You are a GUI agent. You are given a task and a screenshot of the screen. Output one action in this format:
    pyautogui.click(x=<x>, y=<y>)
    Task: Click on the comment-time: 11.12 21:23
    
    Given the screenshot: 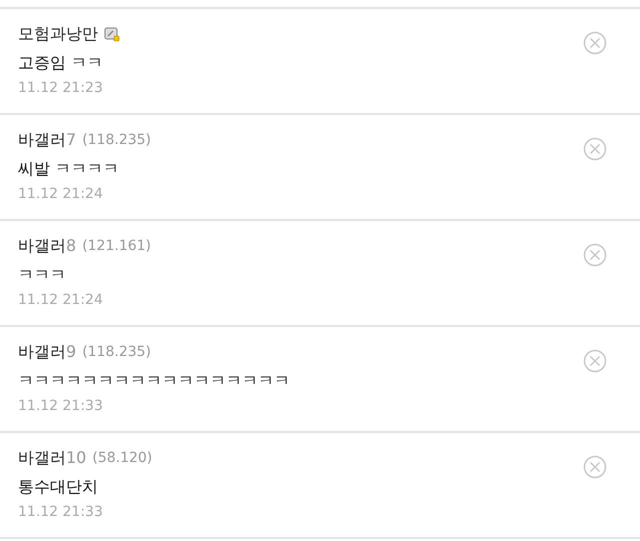 What is the action you would take?
    pyautogui.click(x=61, y=88)
    